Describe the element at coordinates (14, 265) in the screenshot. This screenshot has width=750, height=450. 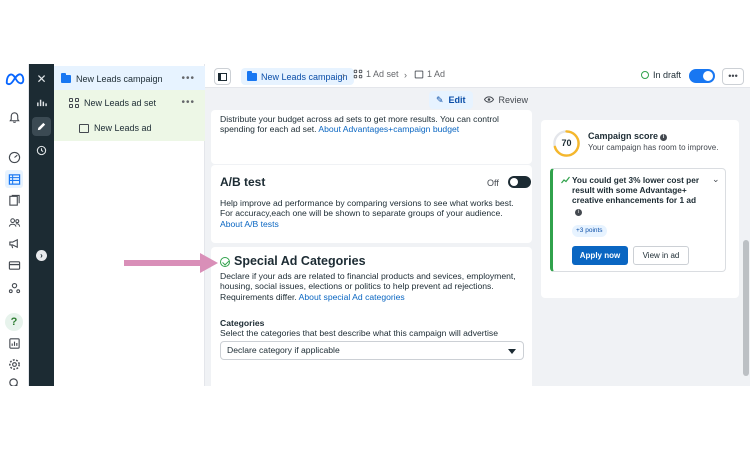
I see `billing-icon` at that location.